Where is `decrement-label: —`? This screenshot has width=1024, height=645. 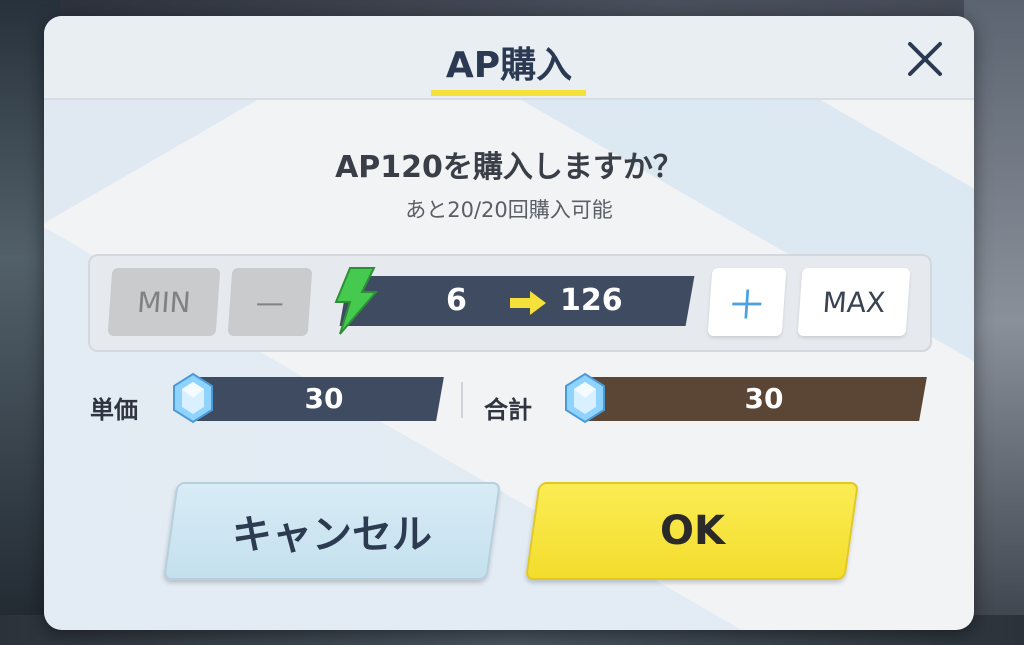
decrement-label: — is located at coordinates (270, 302).